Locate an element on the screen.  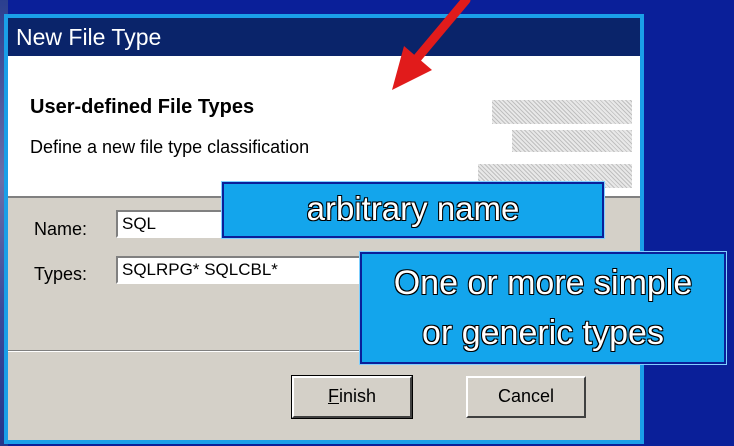
red-pointer-arrow-icon is located at coordinates (431, 45).